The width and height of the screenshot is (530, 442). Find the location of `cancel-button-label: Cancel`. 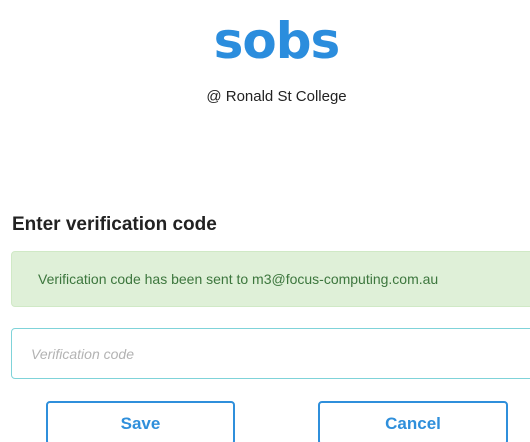

cancel-button-label: Cancel is located at coordinates (413, 423).